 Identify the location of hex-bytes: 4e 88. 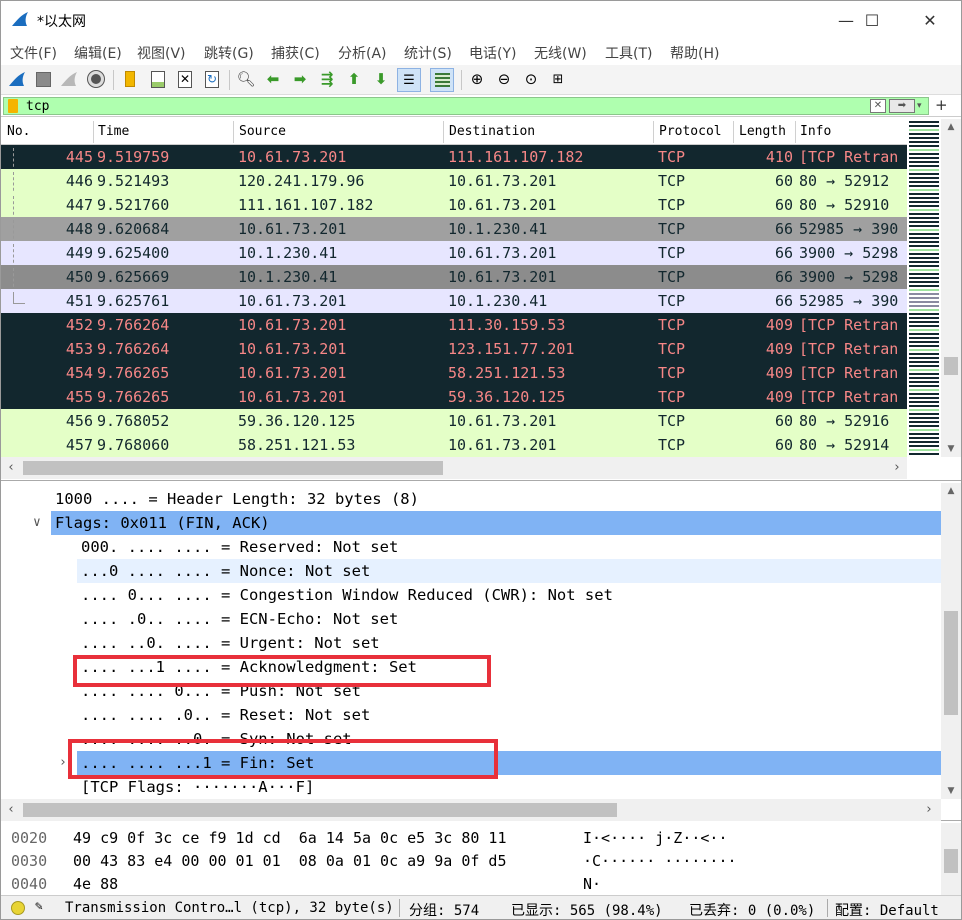
(95, 884).